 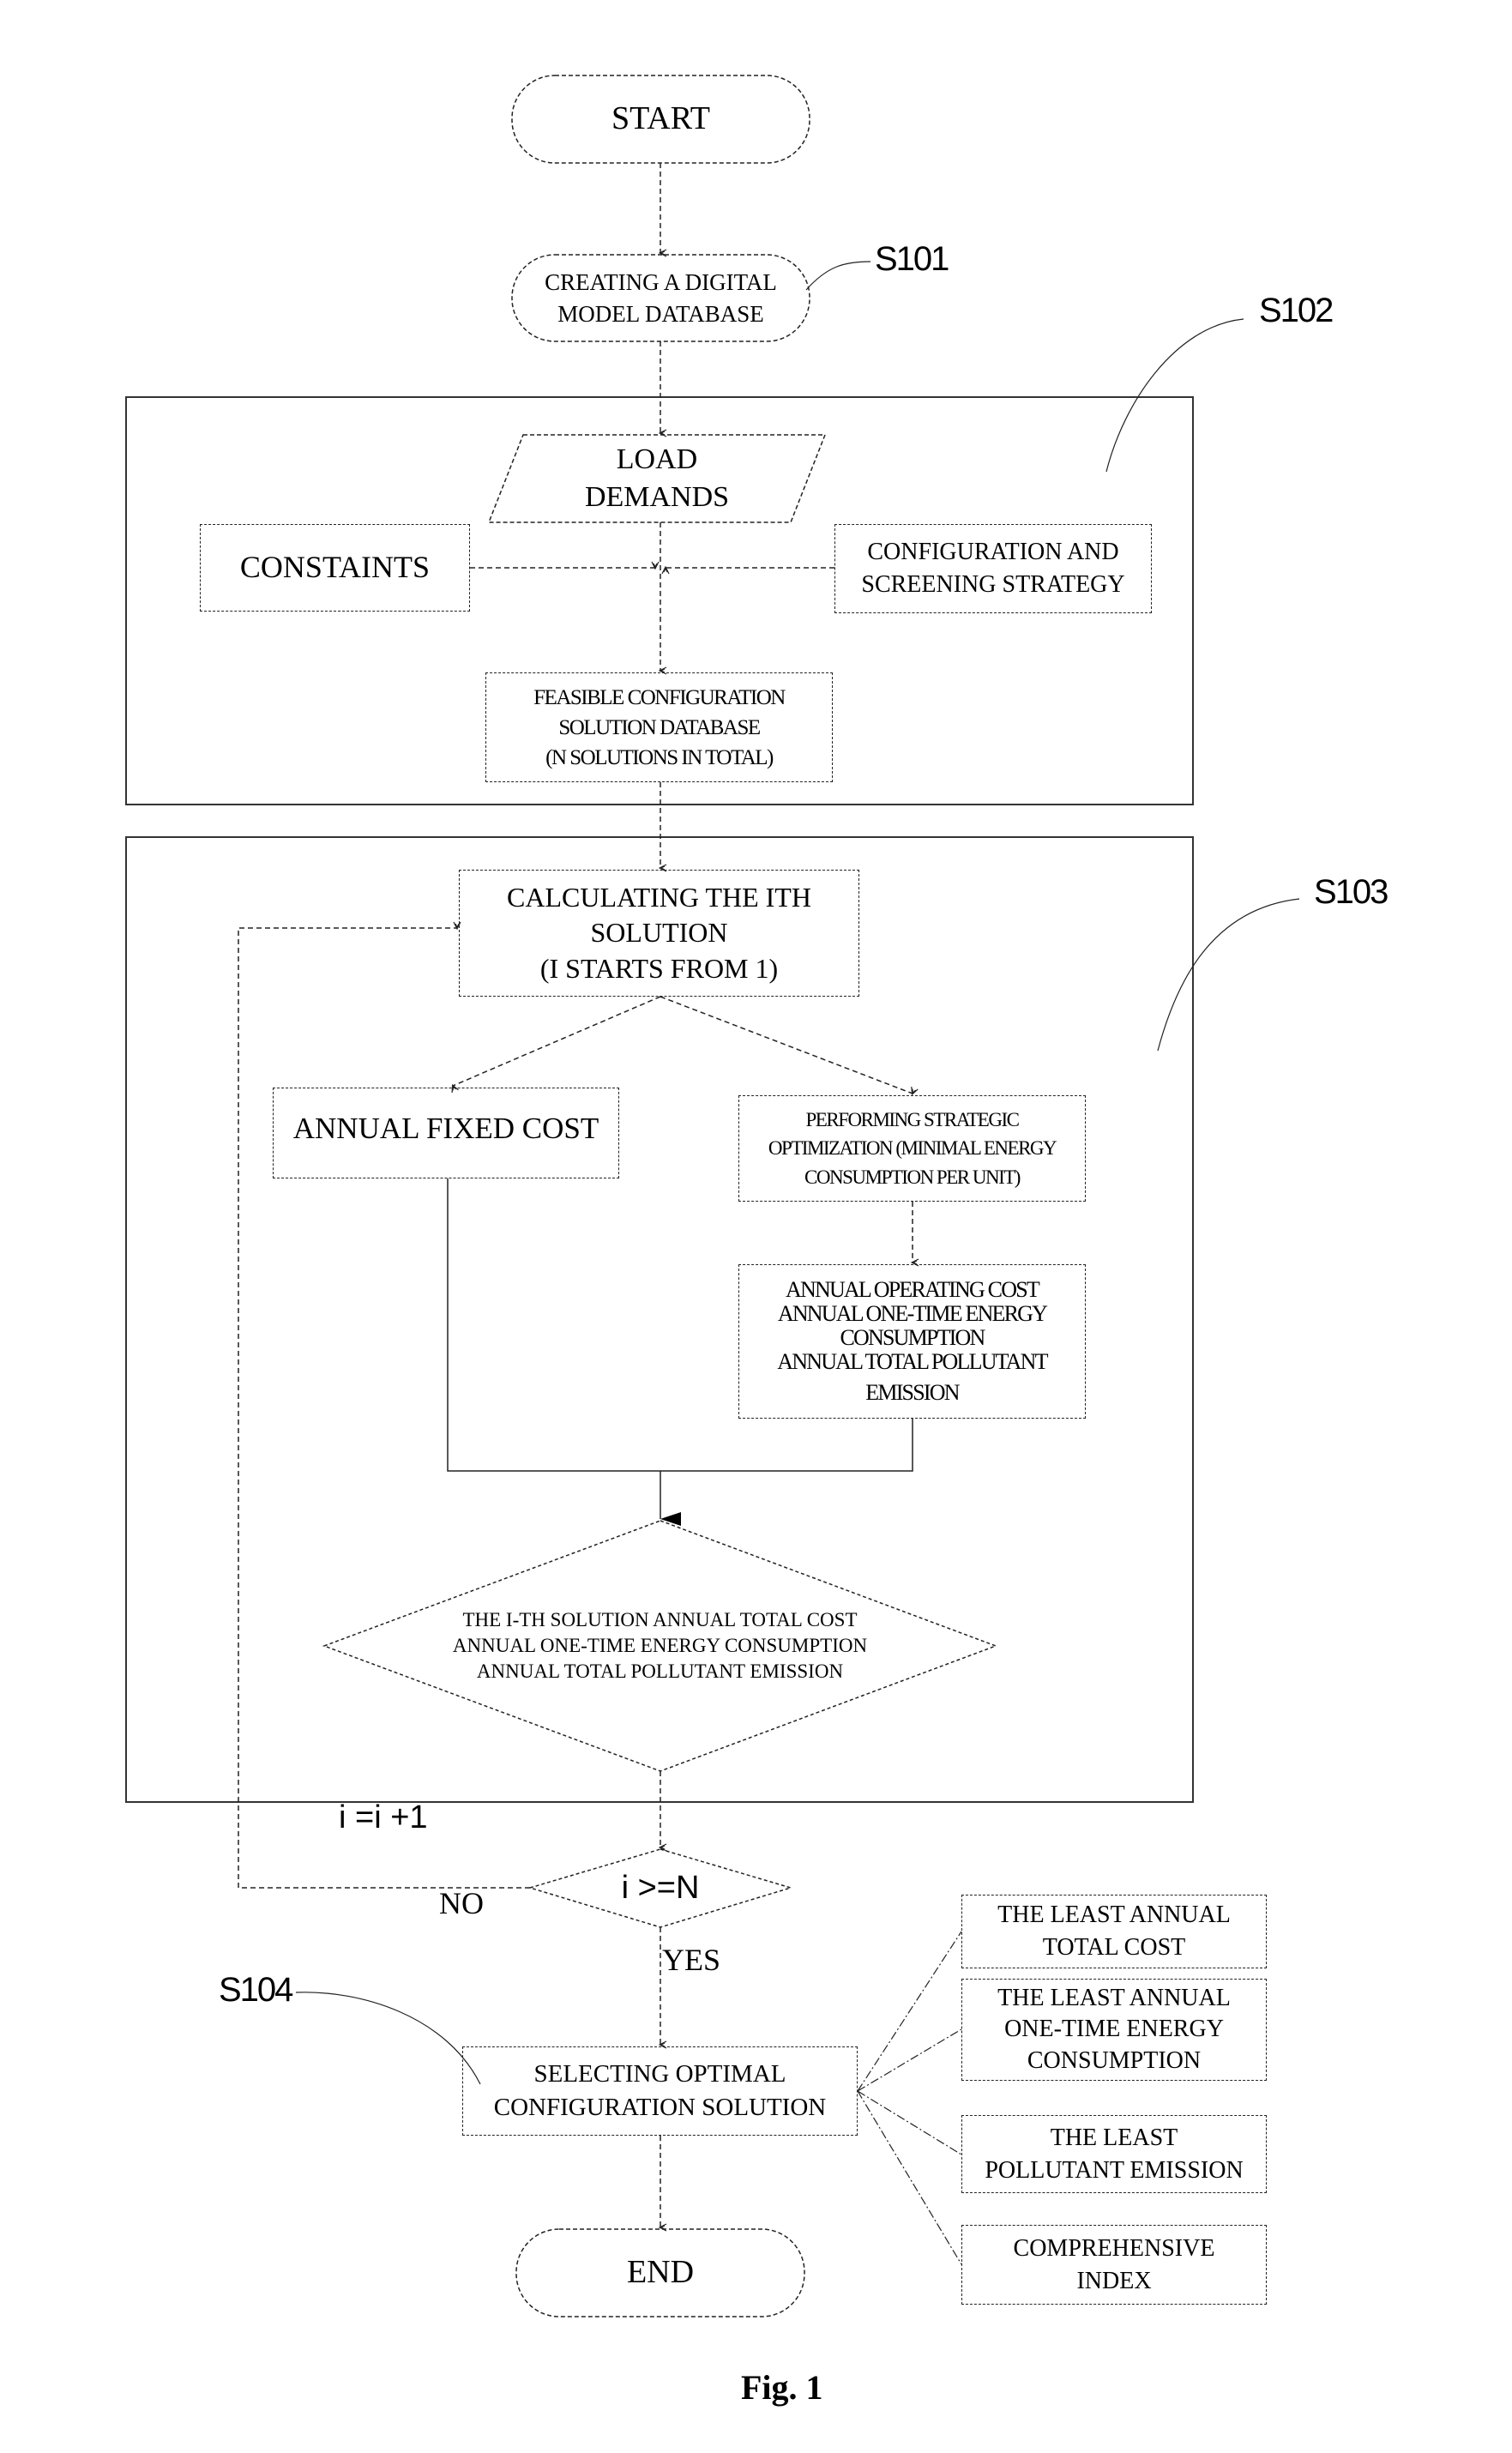 I want to click on config-strategy-node: CONFIGURATION AND SCREENING STRATEGY, so click(x=993, y=568).